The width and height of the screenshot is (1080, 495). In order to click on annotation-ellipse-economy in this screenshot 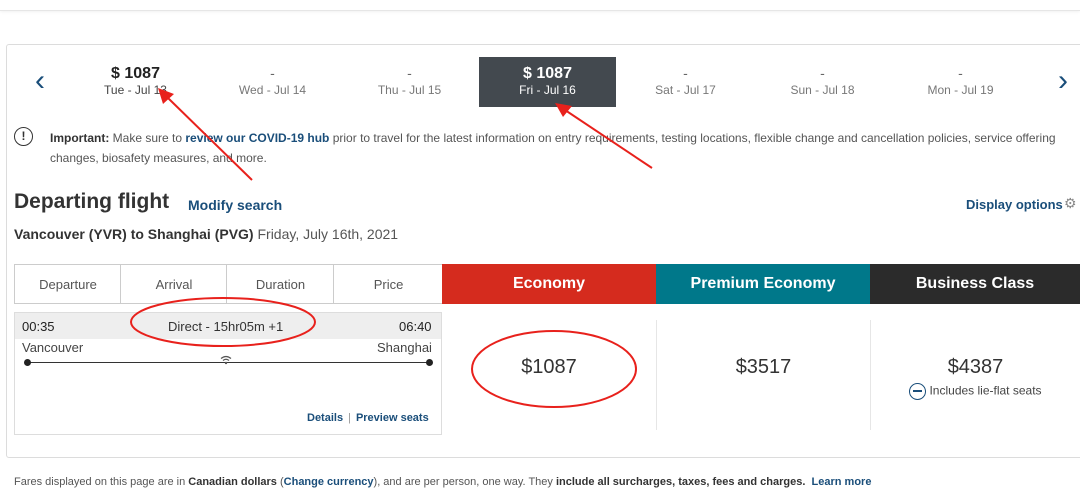, I will do `click(554, 369)`.